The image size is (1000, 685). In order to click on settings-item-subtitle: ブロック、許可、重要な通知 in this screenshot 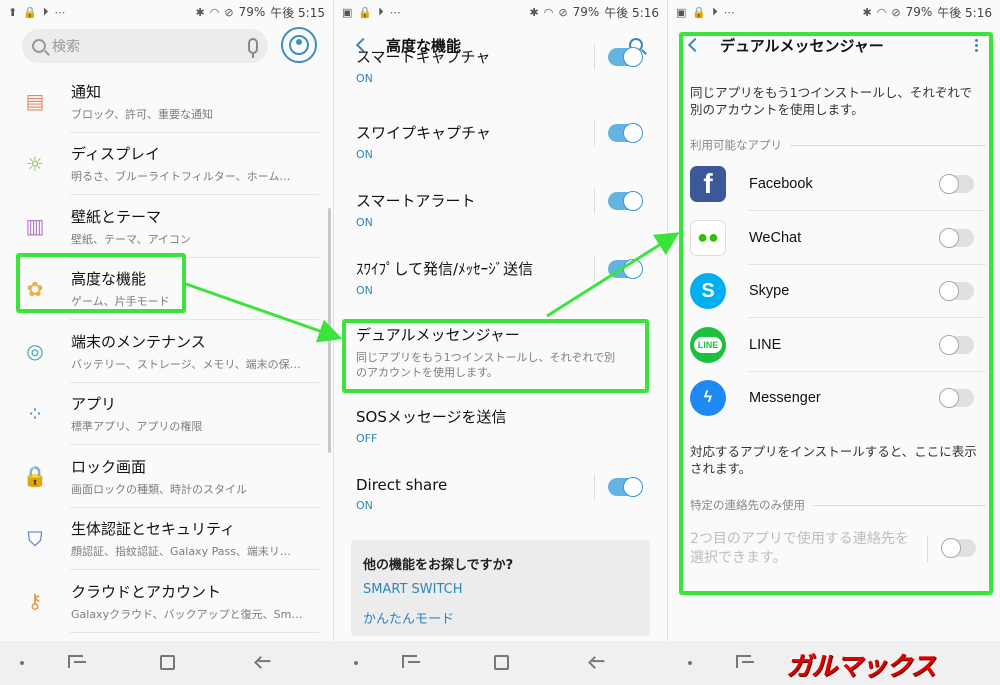, I will do `click(142, 114)`.